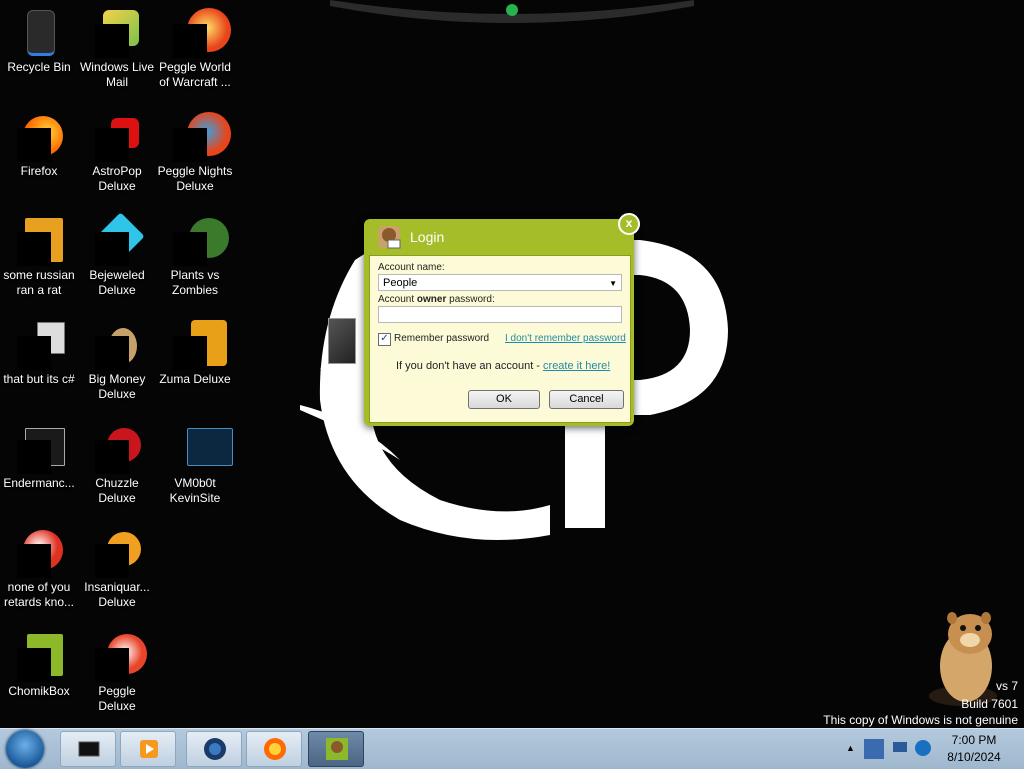 The image size is (1024, 769). Describe the element at coordinates (117, 553) in the screenshot. I see `fish-icon` at that location.